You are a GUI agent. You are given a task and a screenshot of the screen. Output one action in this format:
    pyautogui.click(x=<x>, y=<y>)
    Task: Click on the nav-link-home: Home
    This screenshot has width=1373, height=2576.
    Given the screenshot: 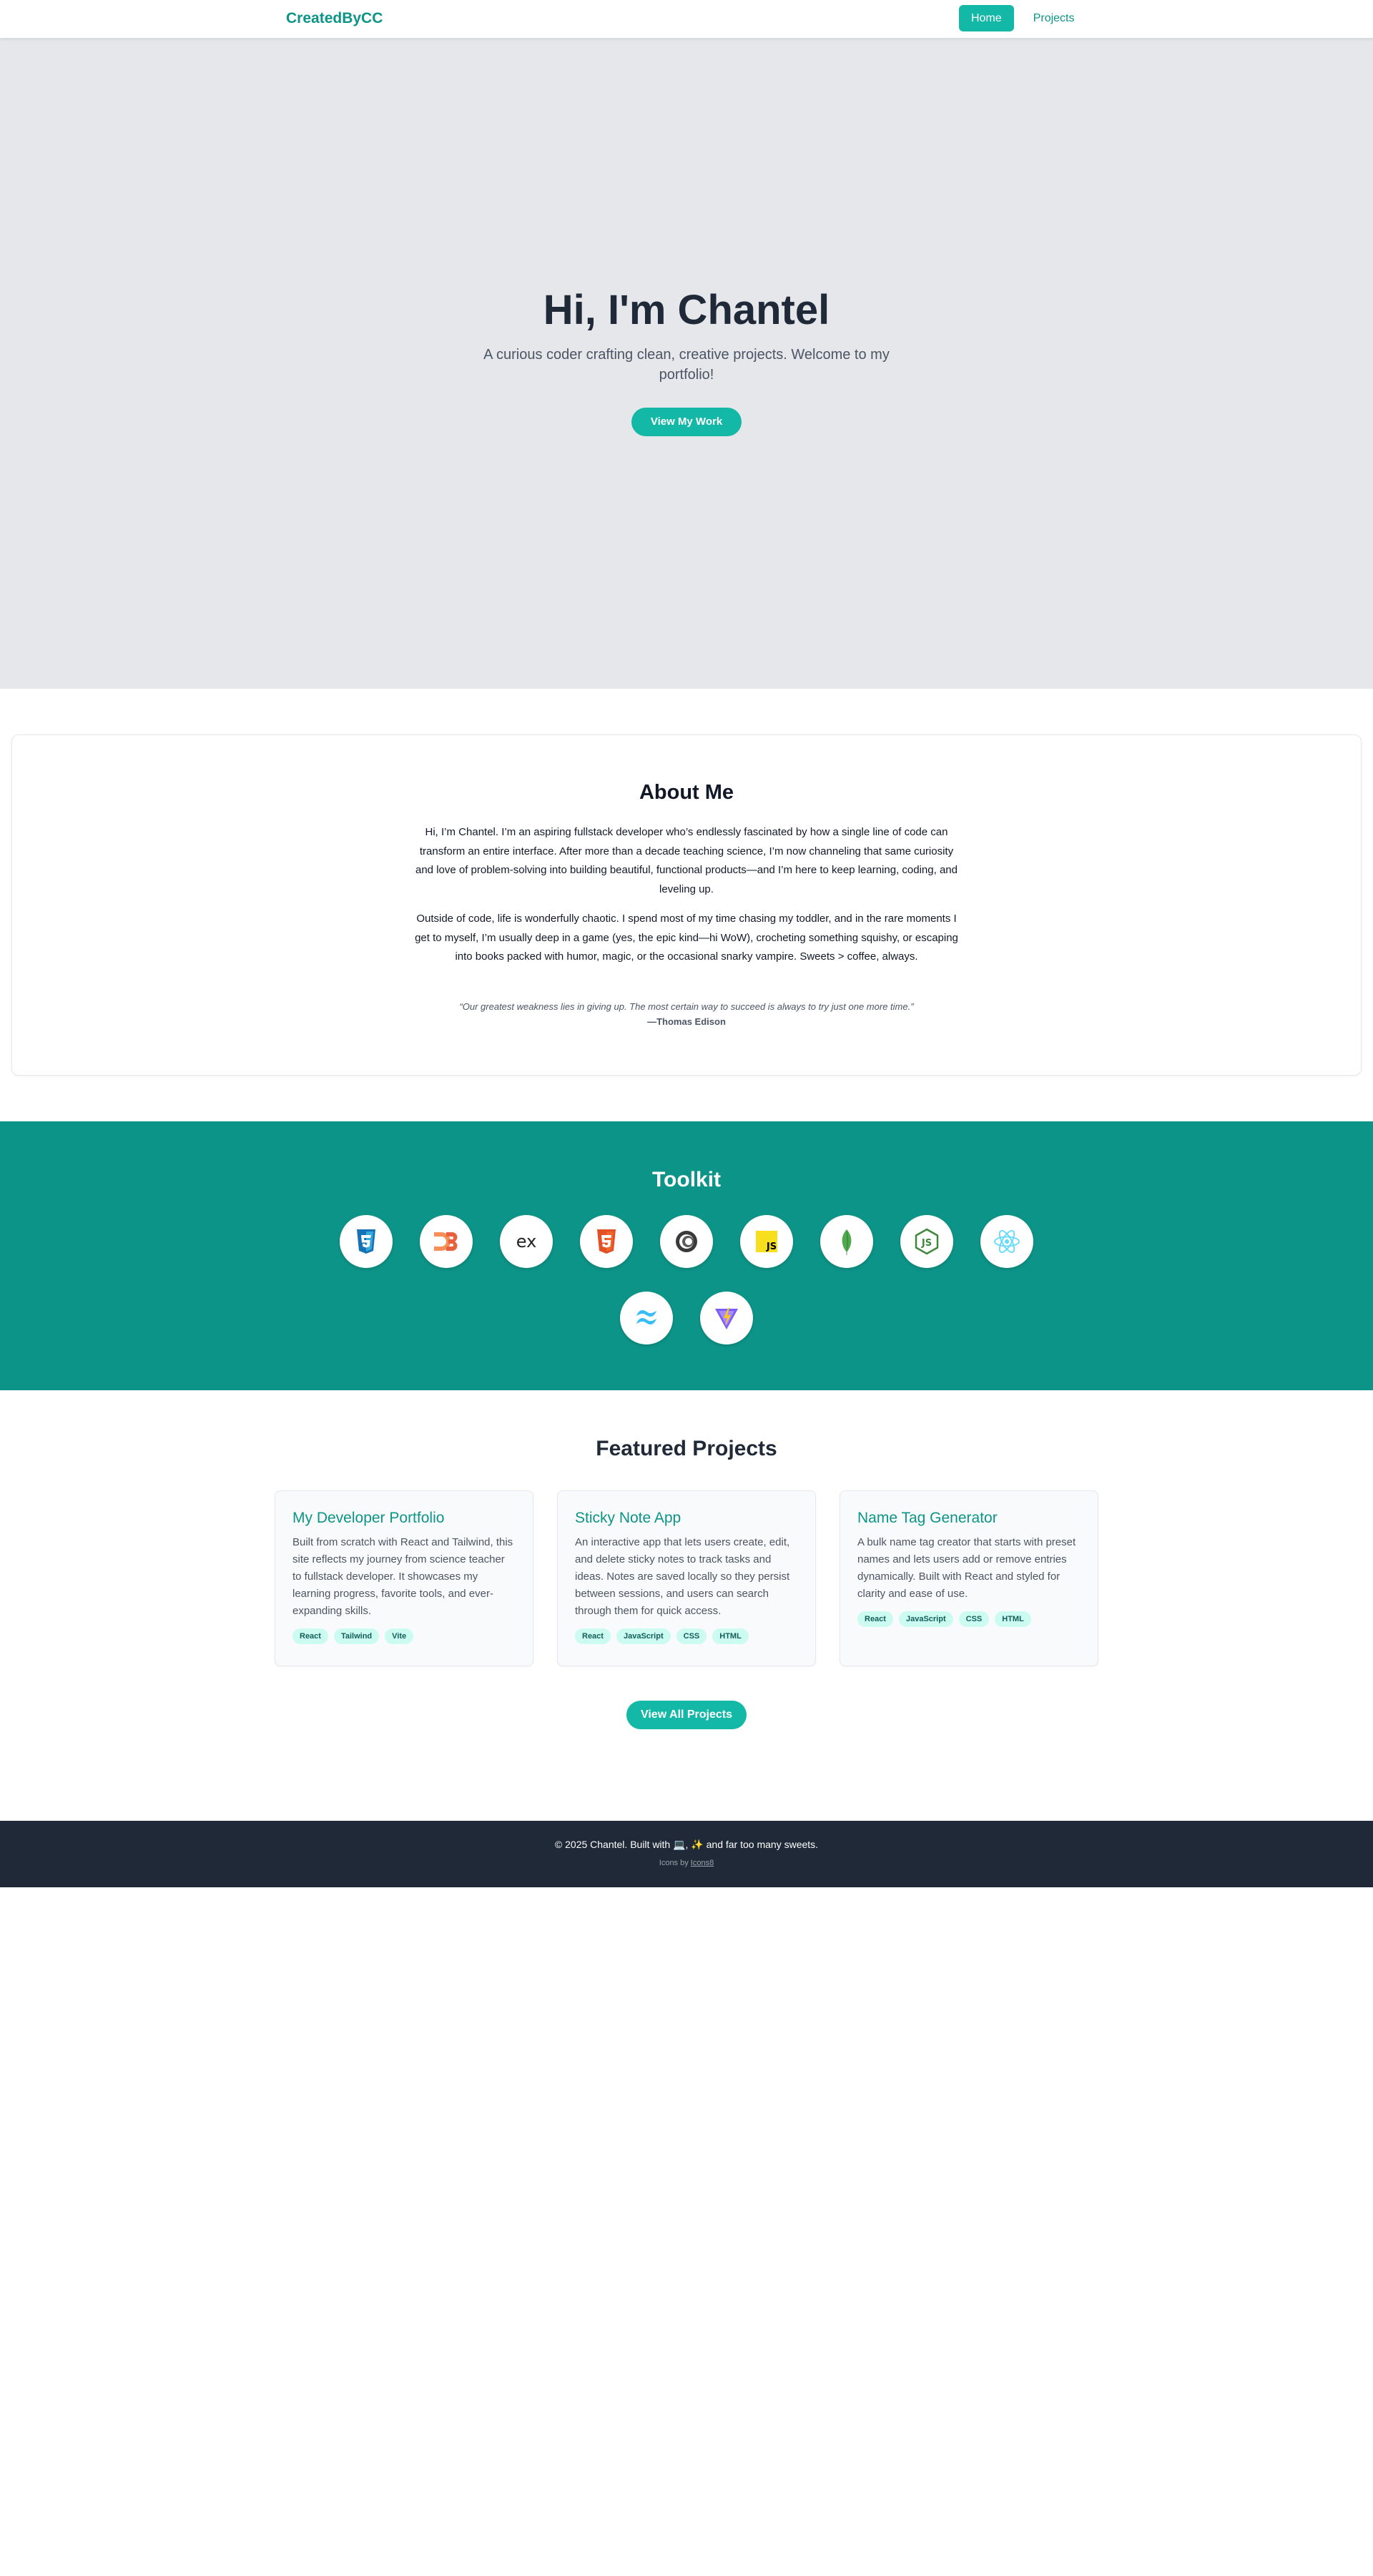 What is the action you would take?
    pyautogui.click(x=986, y=18)
    